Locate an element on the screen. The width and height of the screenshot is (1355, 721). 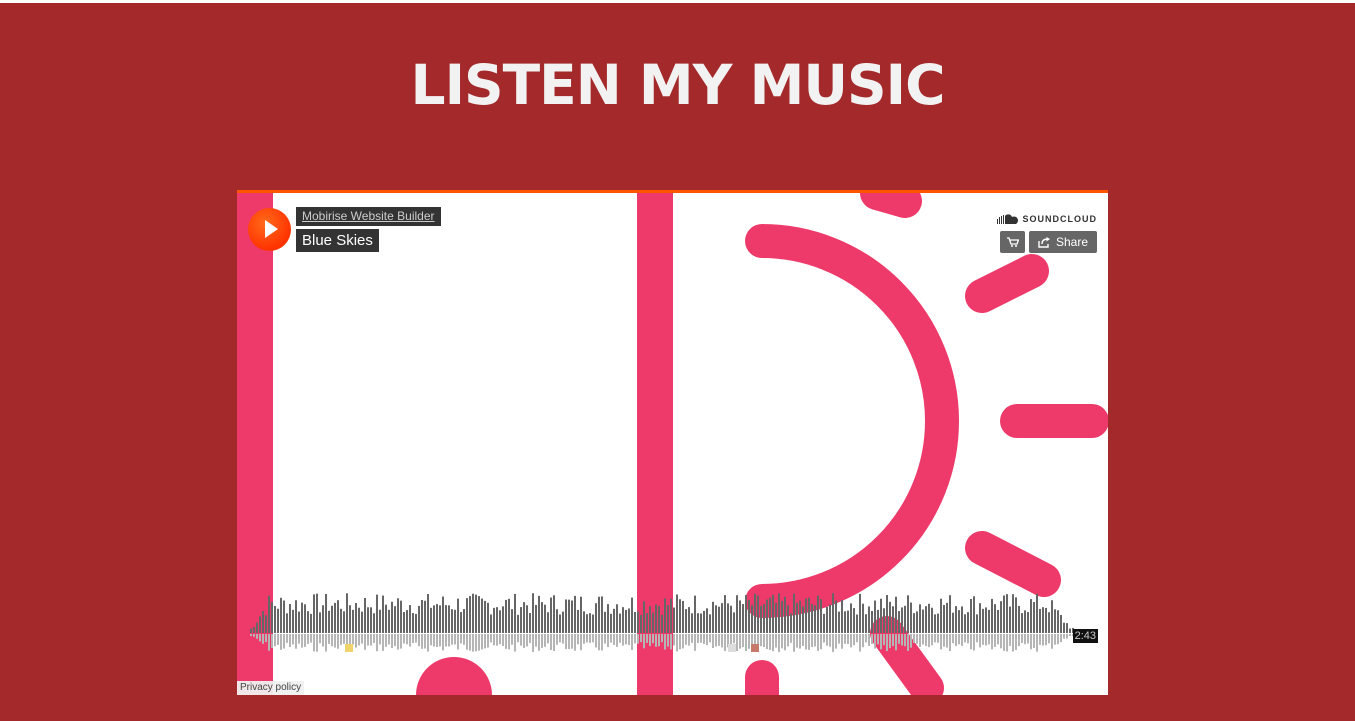
play-button is located at coordinates (269, 229).